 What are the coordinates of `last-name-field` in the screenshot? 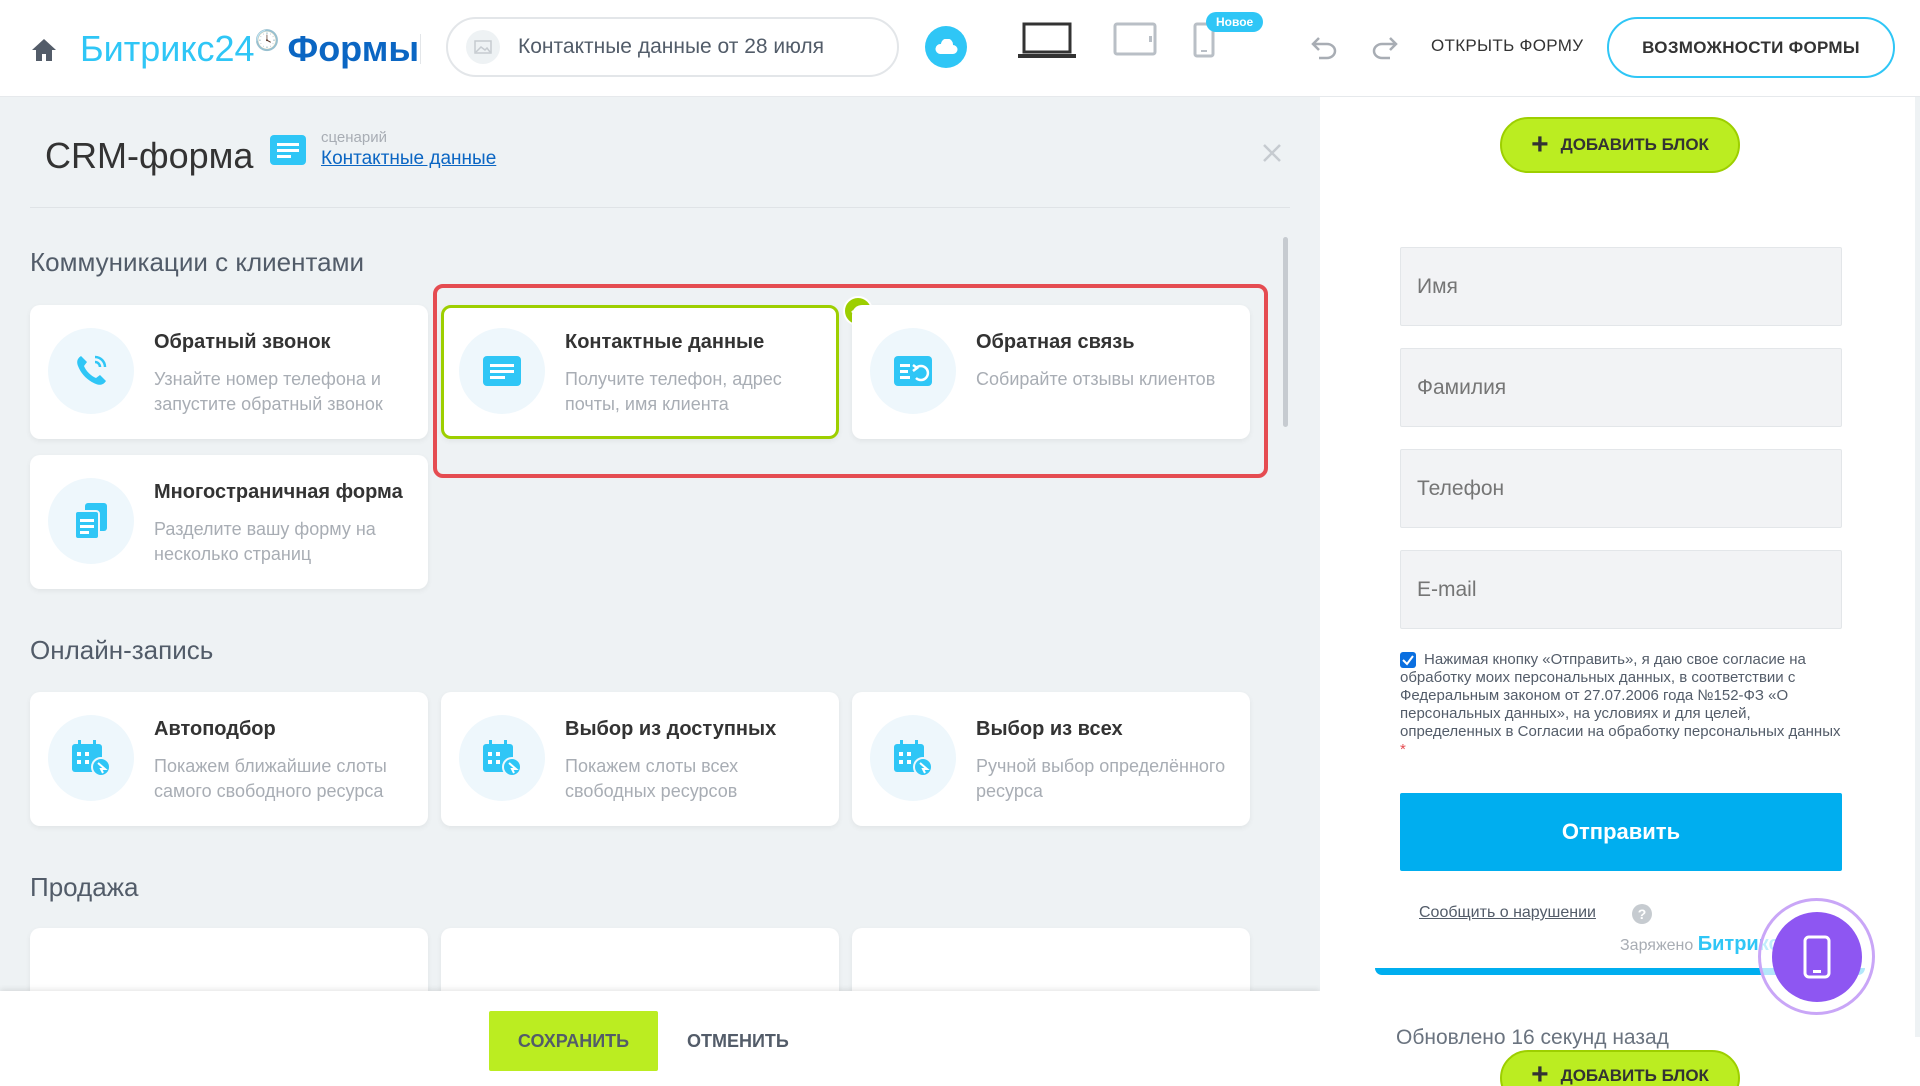 It's located at (1621, 387).